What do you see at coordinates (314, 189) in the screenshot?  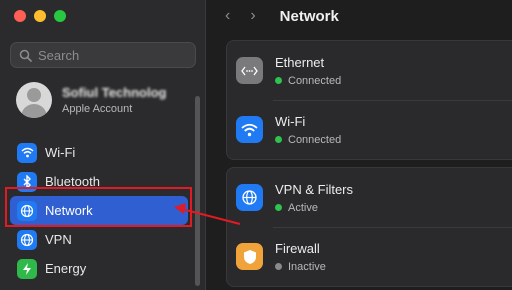 I see `row-title: VPN & Filters` at bounding box center [314, 189].